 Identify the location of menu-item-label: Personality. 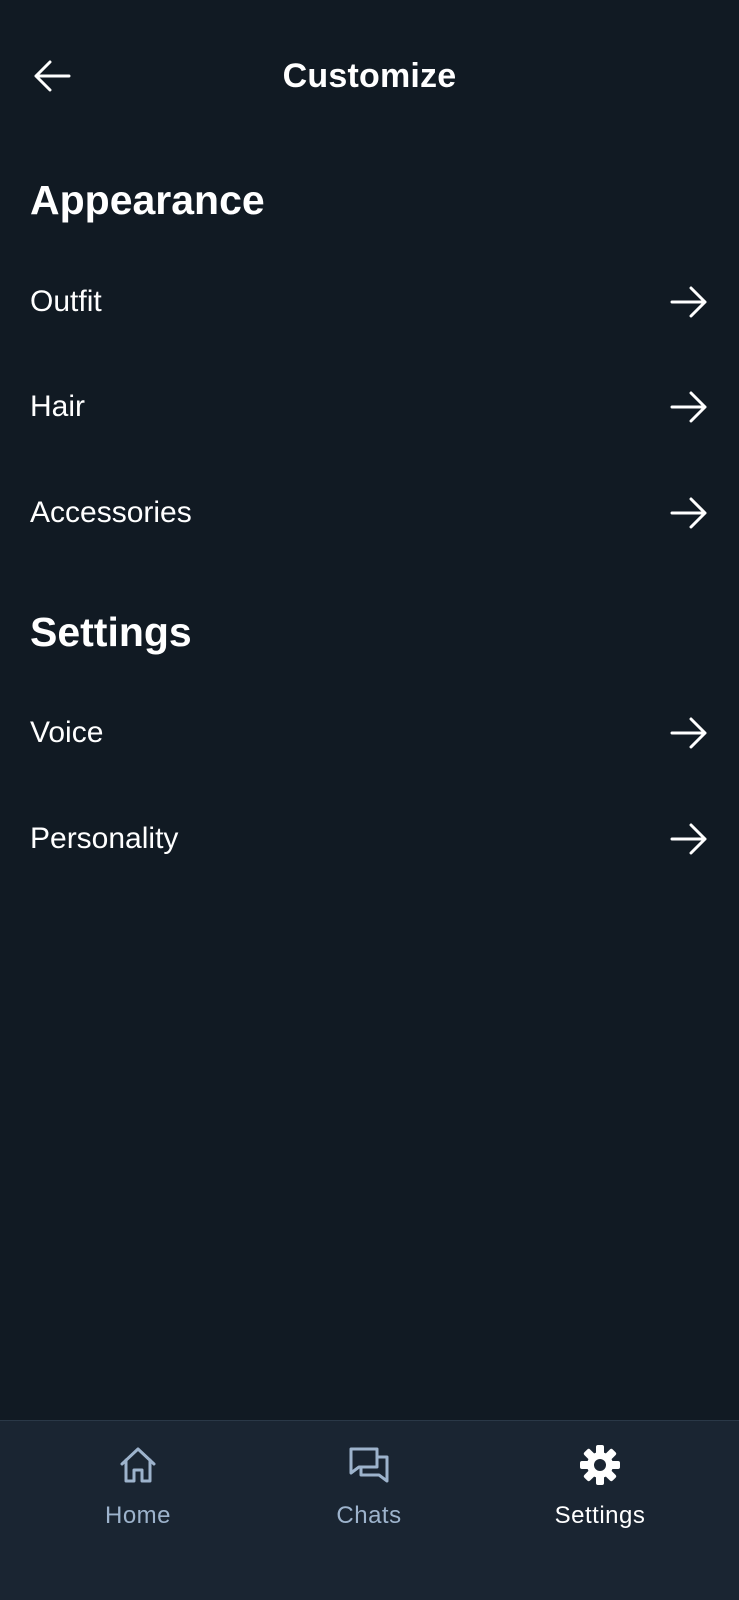
(104, 838).